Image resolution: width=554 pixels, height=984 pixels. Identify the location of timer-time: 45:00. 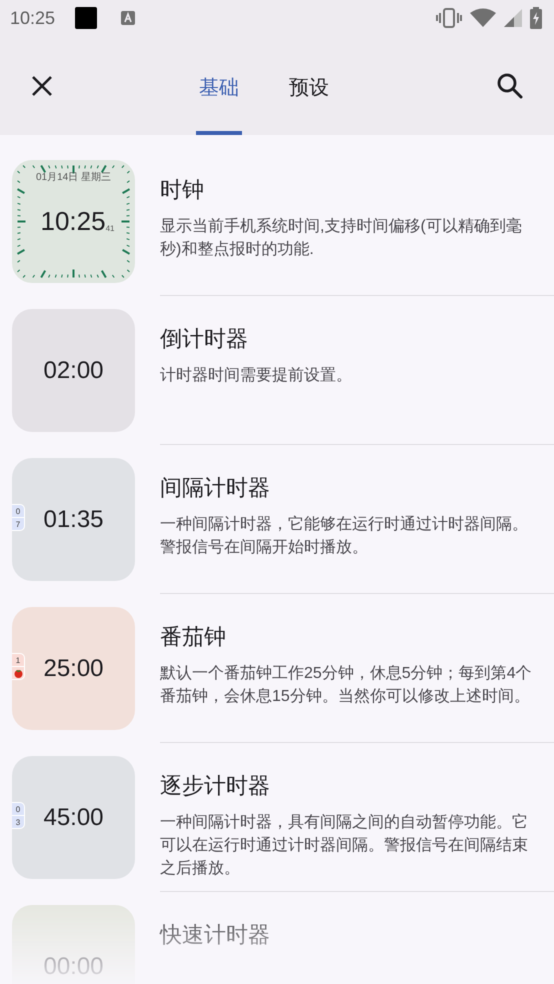
(73, 818).